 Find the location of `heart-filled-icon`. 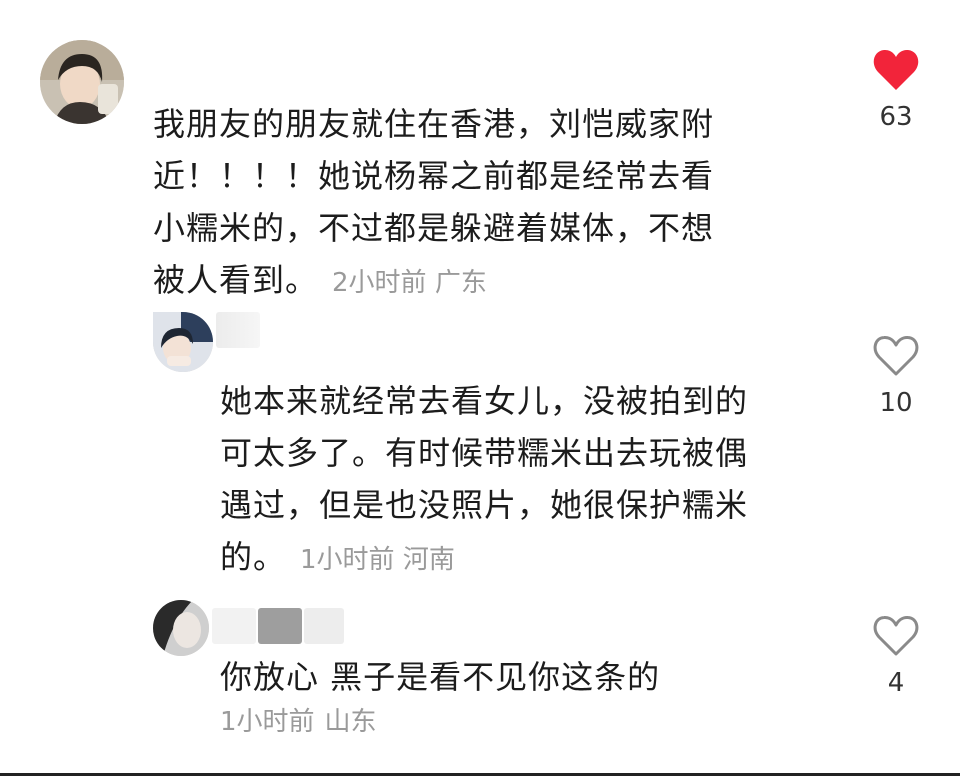

heart-filled-icon is located at coordinates (896, 69).